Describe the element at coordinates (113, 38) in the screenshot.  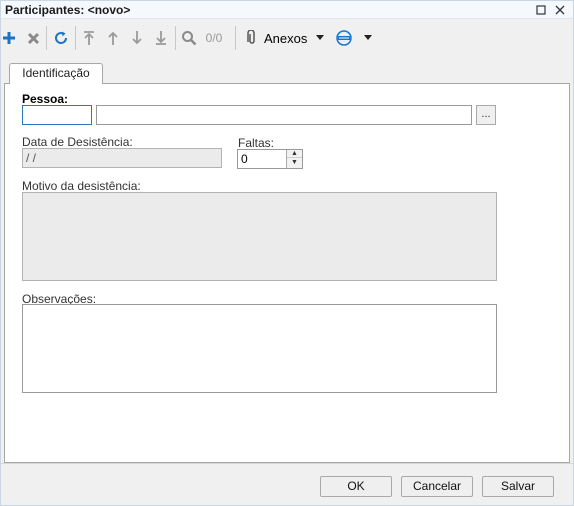
I see `previous-record-icon` at that location.